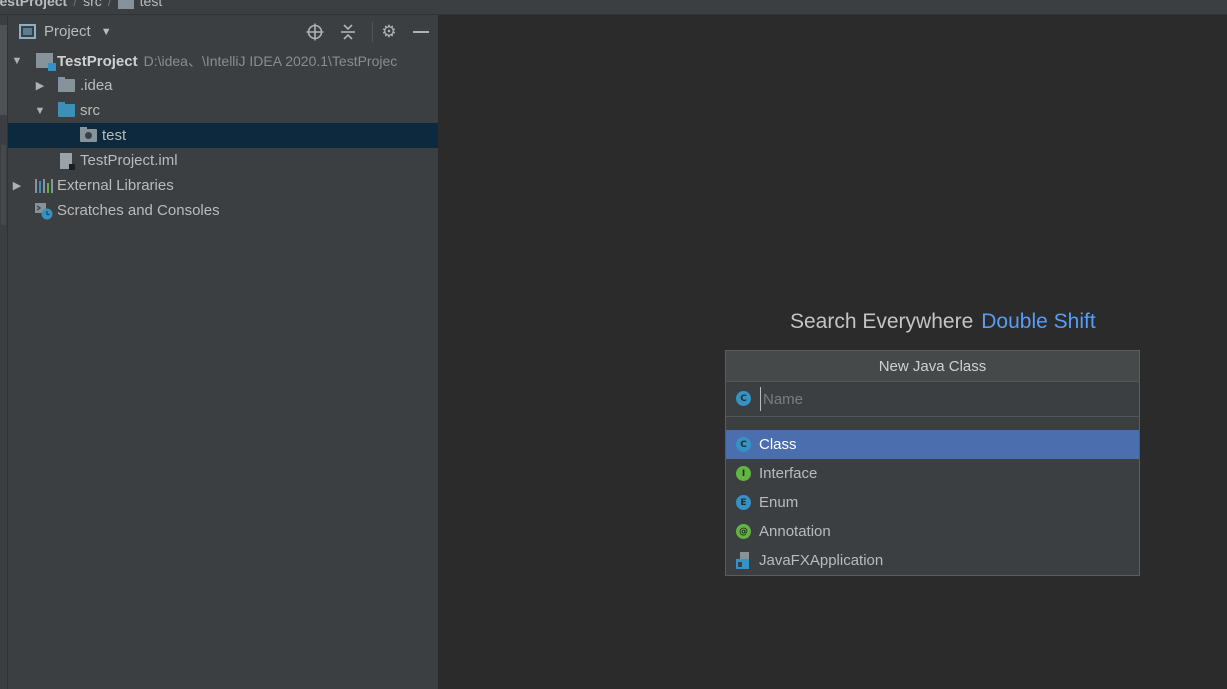 The image size is (1227, 689). Describe the element at coordinates (932, 423) in the screenshot. I see `popup-spacer` at that location.